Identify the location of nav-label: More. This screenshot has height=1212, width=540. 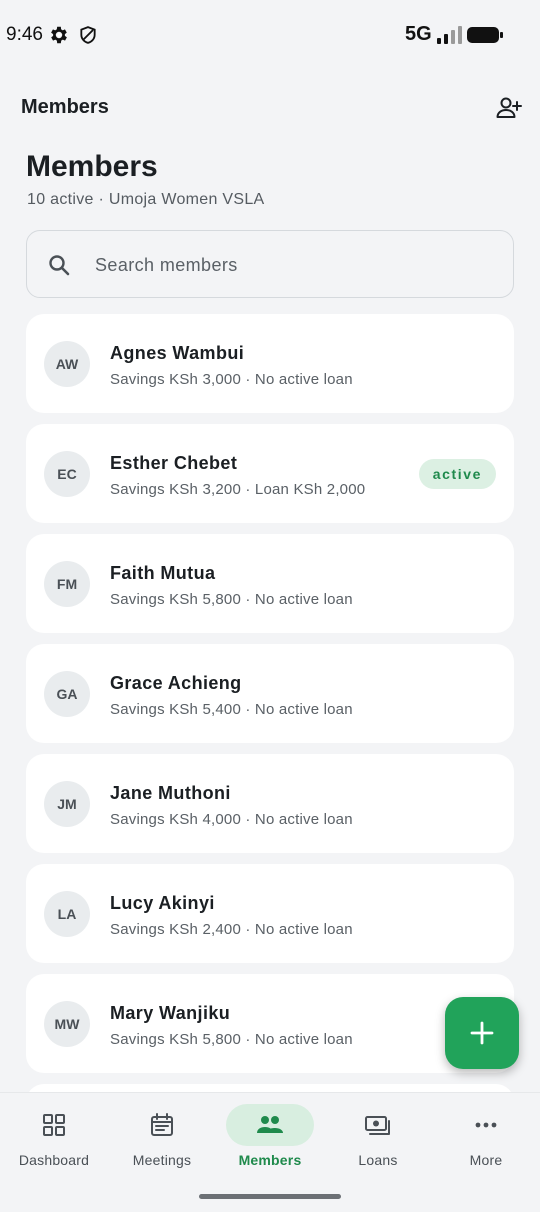
(486, 1160).